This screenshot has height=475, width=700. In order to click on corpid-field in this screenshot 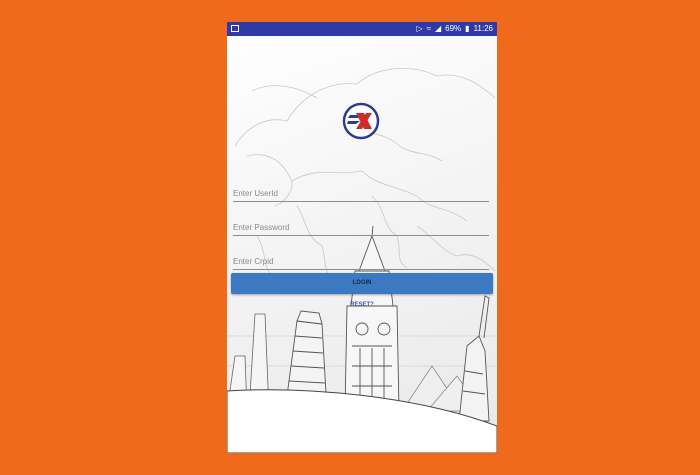, I will do `click(361, 261)`.